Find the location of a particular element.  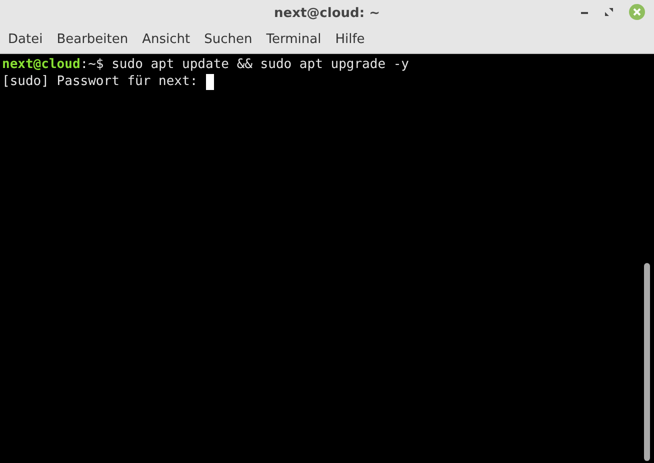

prompt-path: :~$ is located at coordinates (92, 64).